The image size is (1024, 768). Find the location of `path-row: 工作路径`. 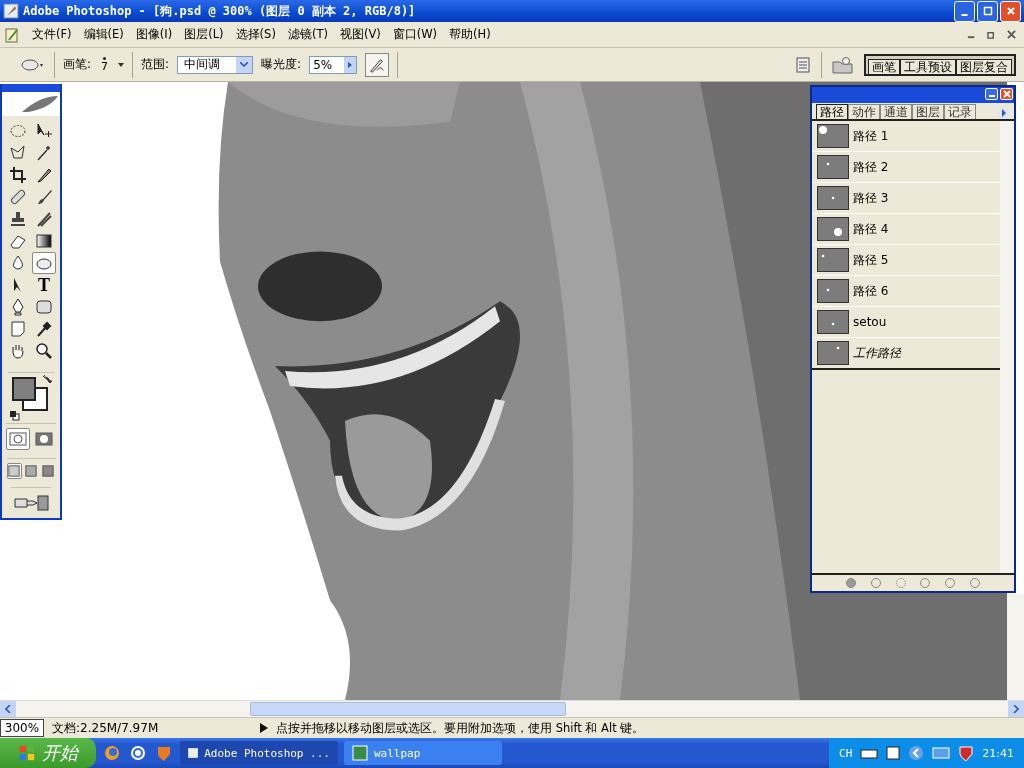

path-row: 工作路径 is located at coordinates (906, 354).